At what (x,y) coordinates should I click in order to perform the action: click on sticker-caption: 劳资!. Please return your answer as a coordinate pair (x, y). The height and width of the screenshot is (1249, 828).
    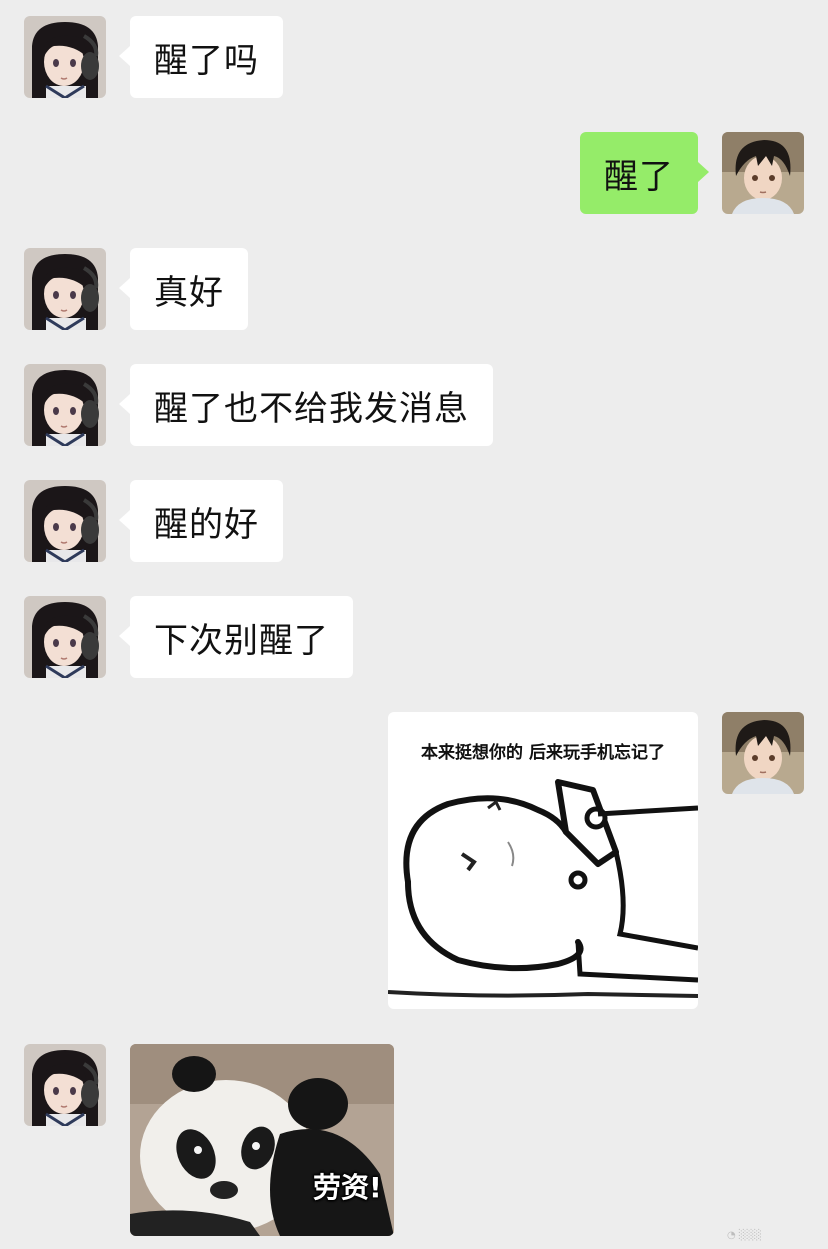
    Looking at the image, I should click on (347, 1187).